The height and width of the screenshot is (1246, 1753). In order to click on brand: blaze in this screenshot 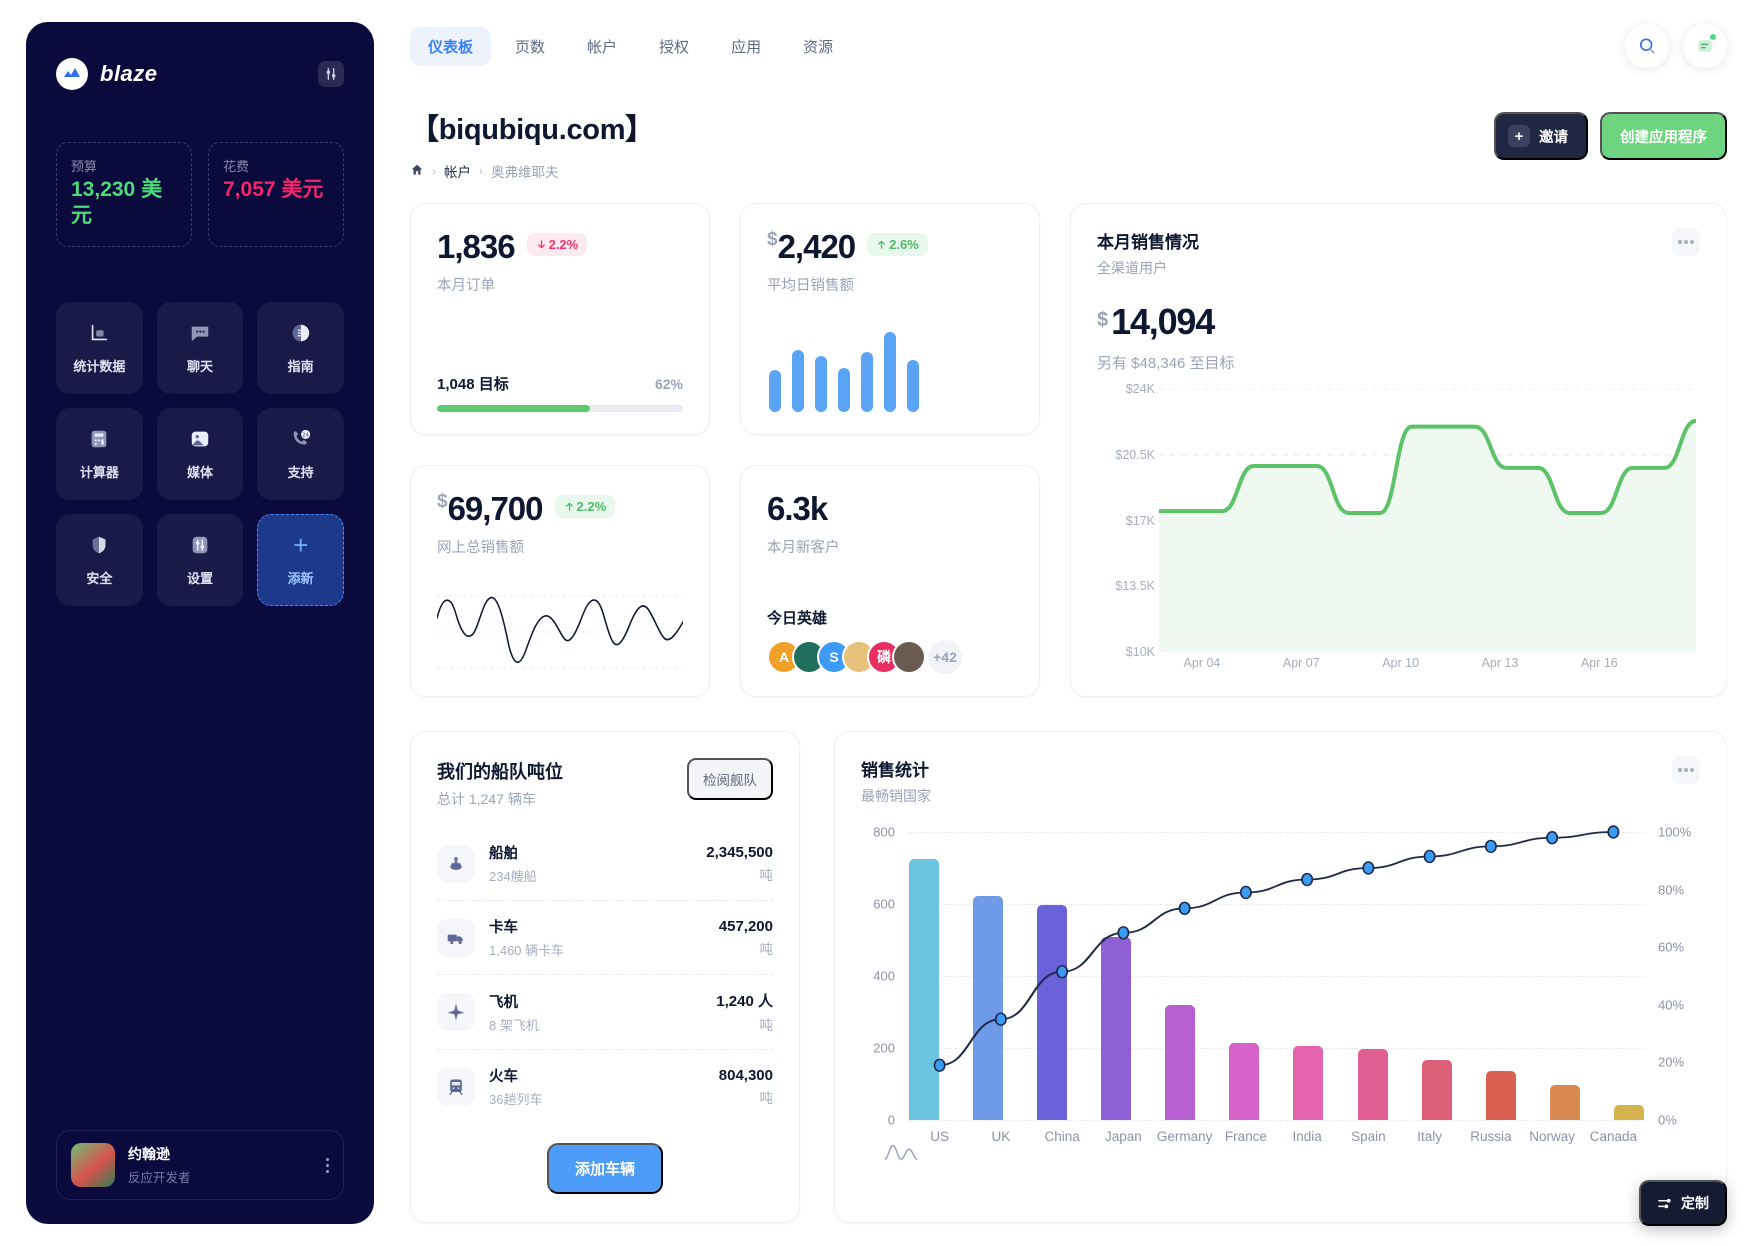, I will do `click(107, 74)`.